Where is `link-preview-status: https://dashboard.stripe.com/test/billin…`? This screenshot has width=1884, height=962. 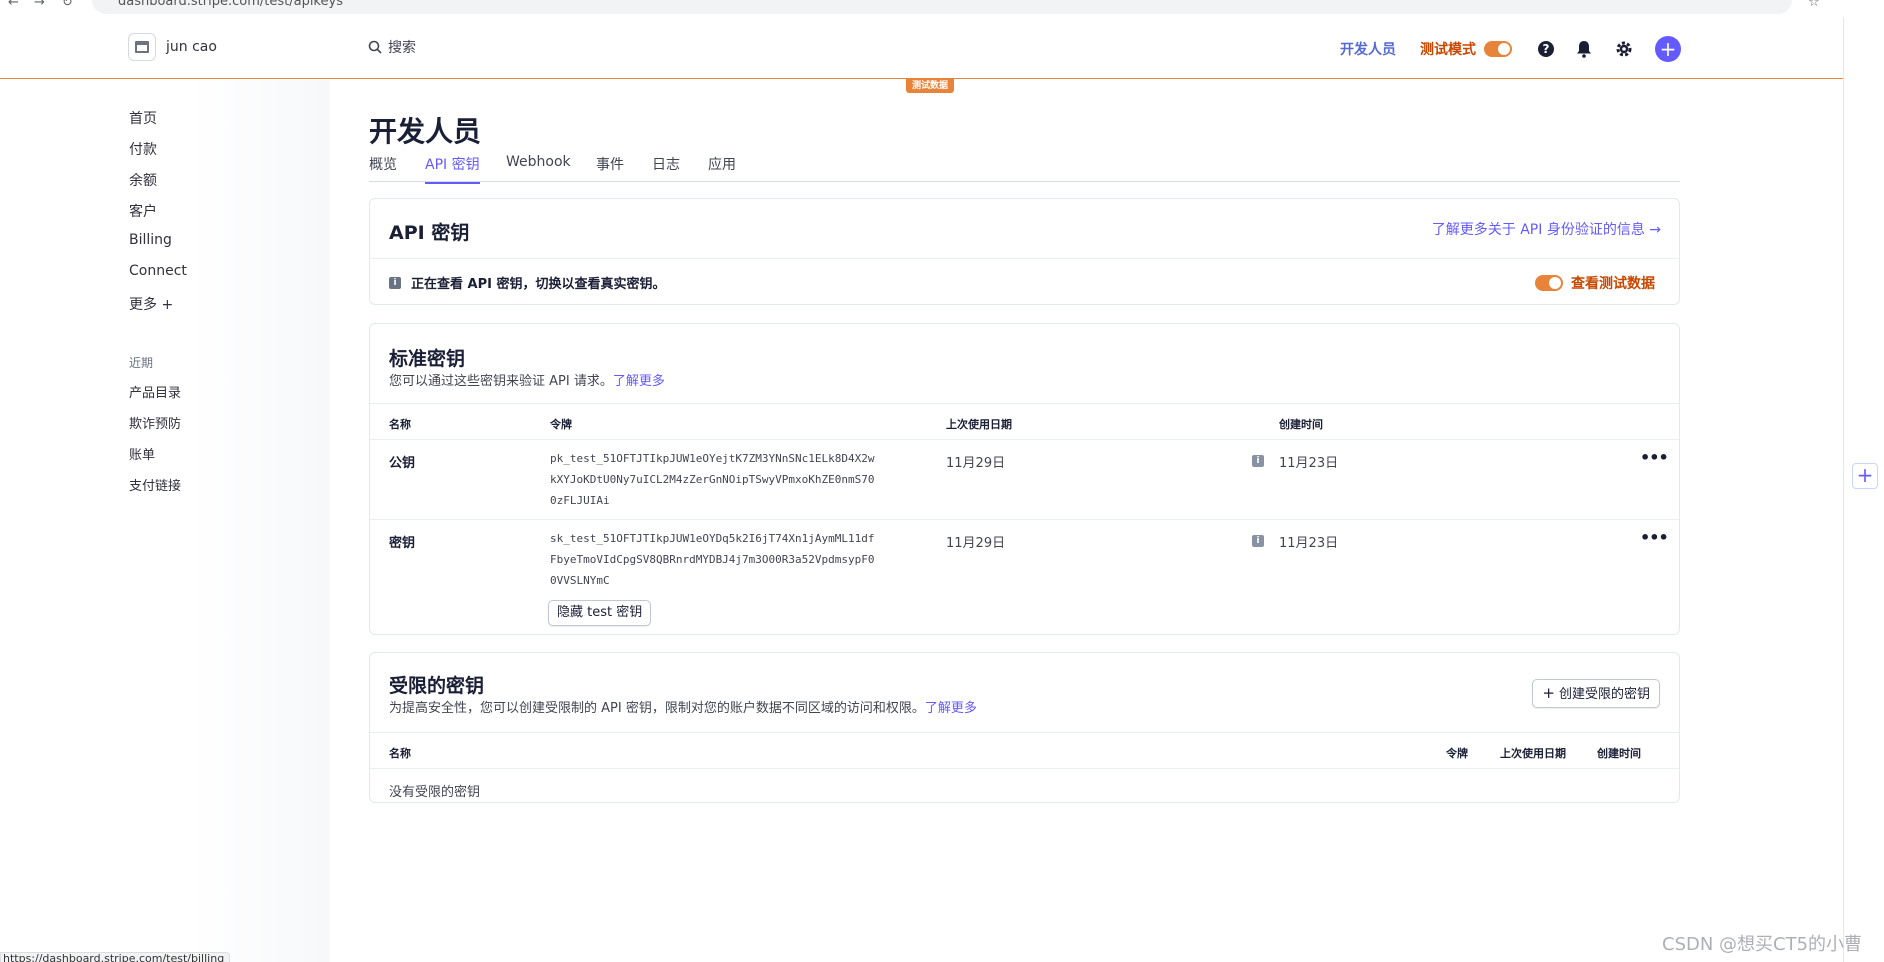 link-preview-status: https://dashboard.stripe.com/test/billin… is located at coordinates (115, 957).